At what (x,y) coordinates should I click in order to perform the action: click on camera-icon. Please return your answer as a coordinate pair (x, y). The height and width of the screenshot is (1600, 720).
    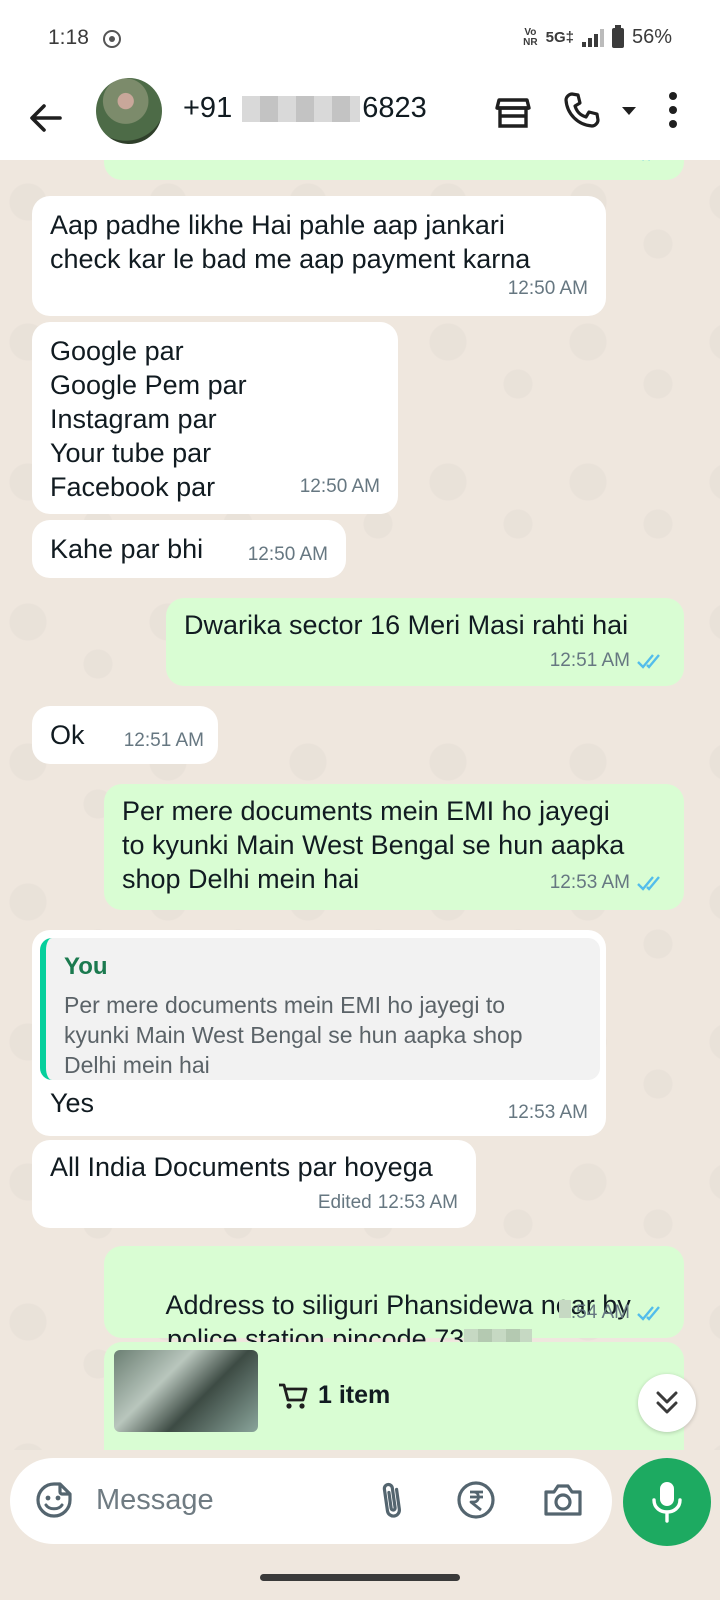
    Looking at the image, I should click on (563, 1500).